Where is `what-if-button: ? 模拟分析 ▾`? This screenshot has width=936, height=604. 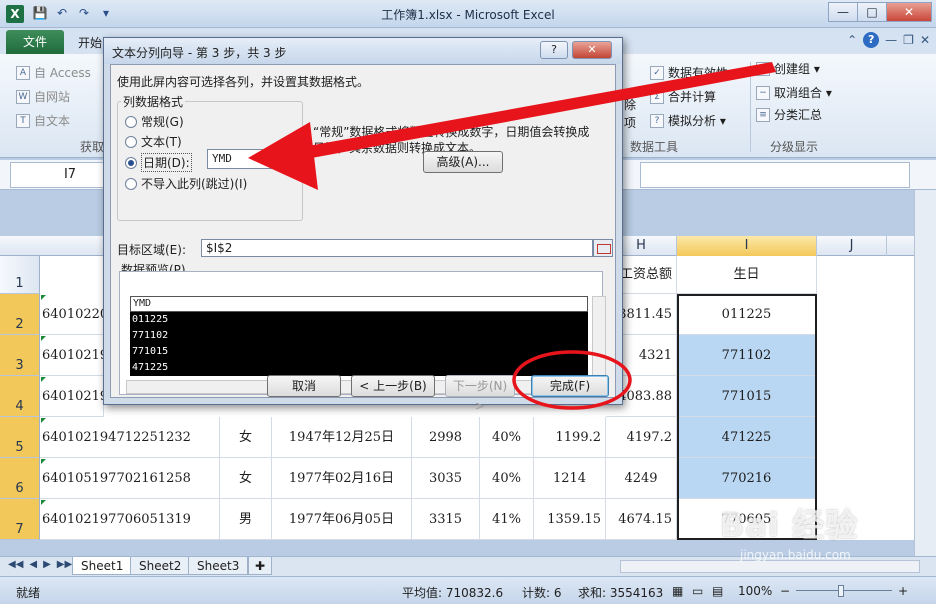 what-if-button: ? 模拟分析 ▾ is located at coordinates (688, 120).